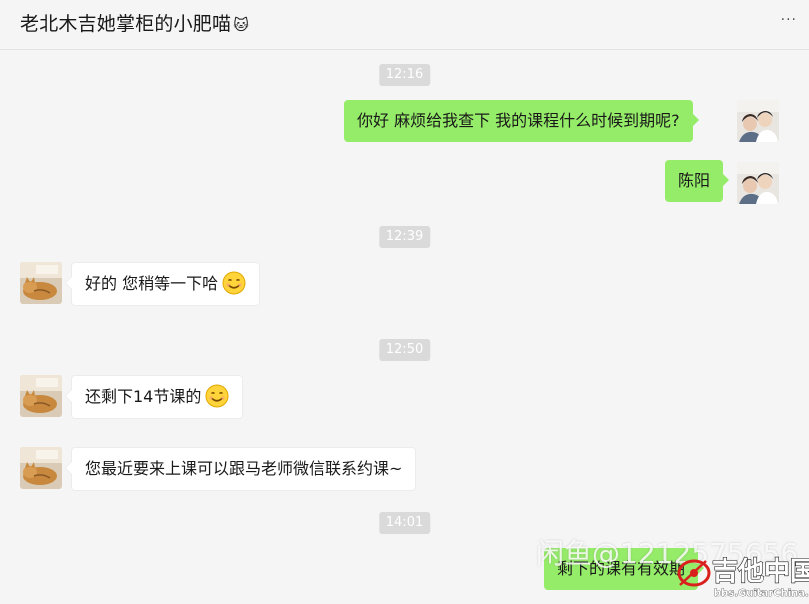  I want to click on site-logo-name: 吉他中国, so click(760, 572).